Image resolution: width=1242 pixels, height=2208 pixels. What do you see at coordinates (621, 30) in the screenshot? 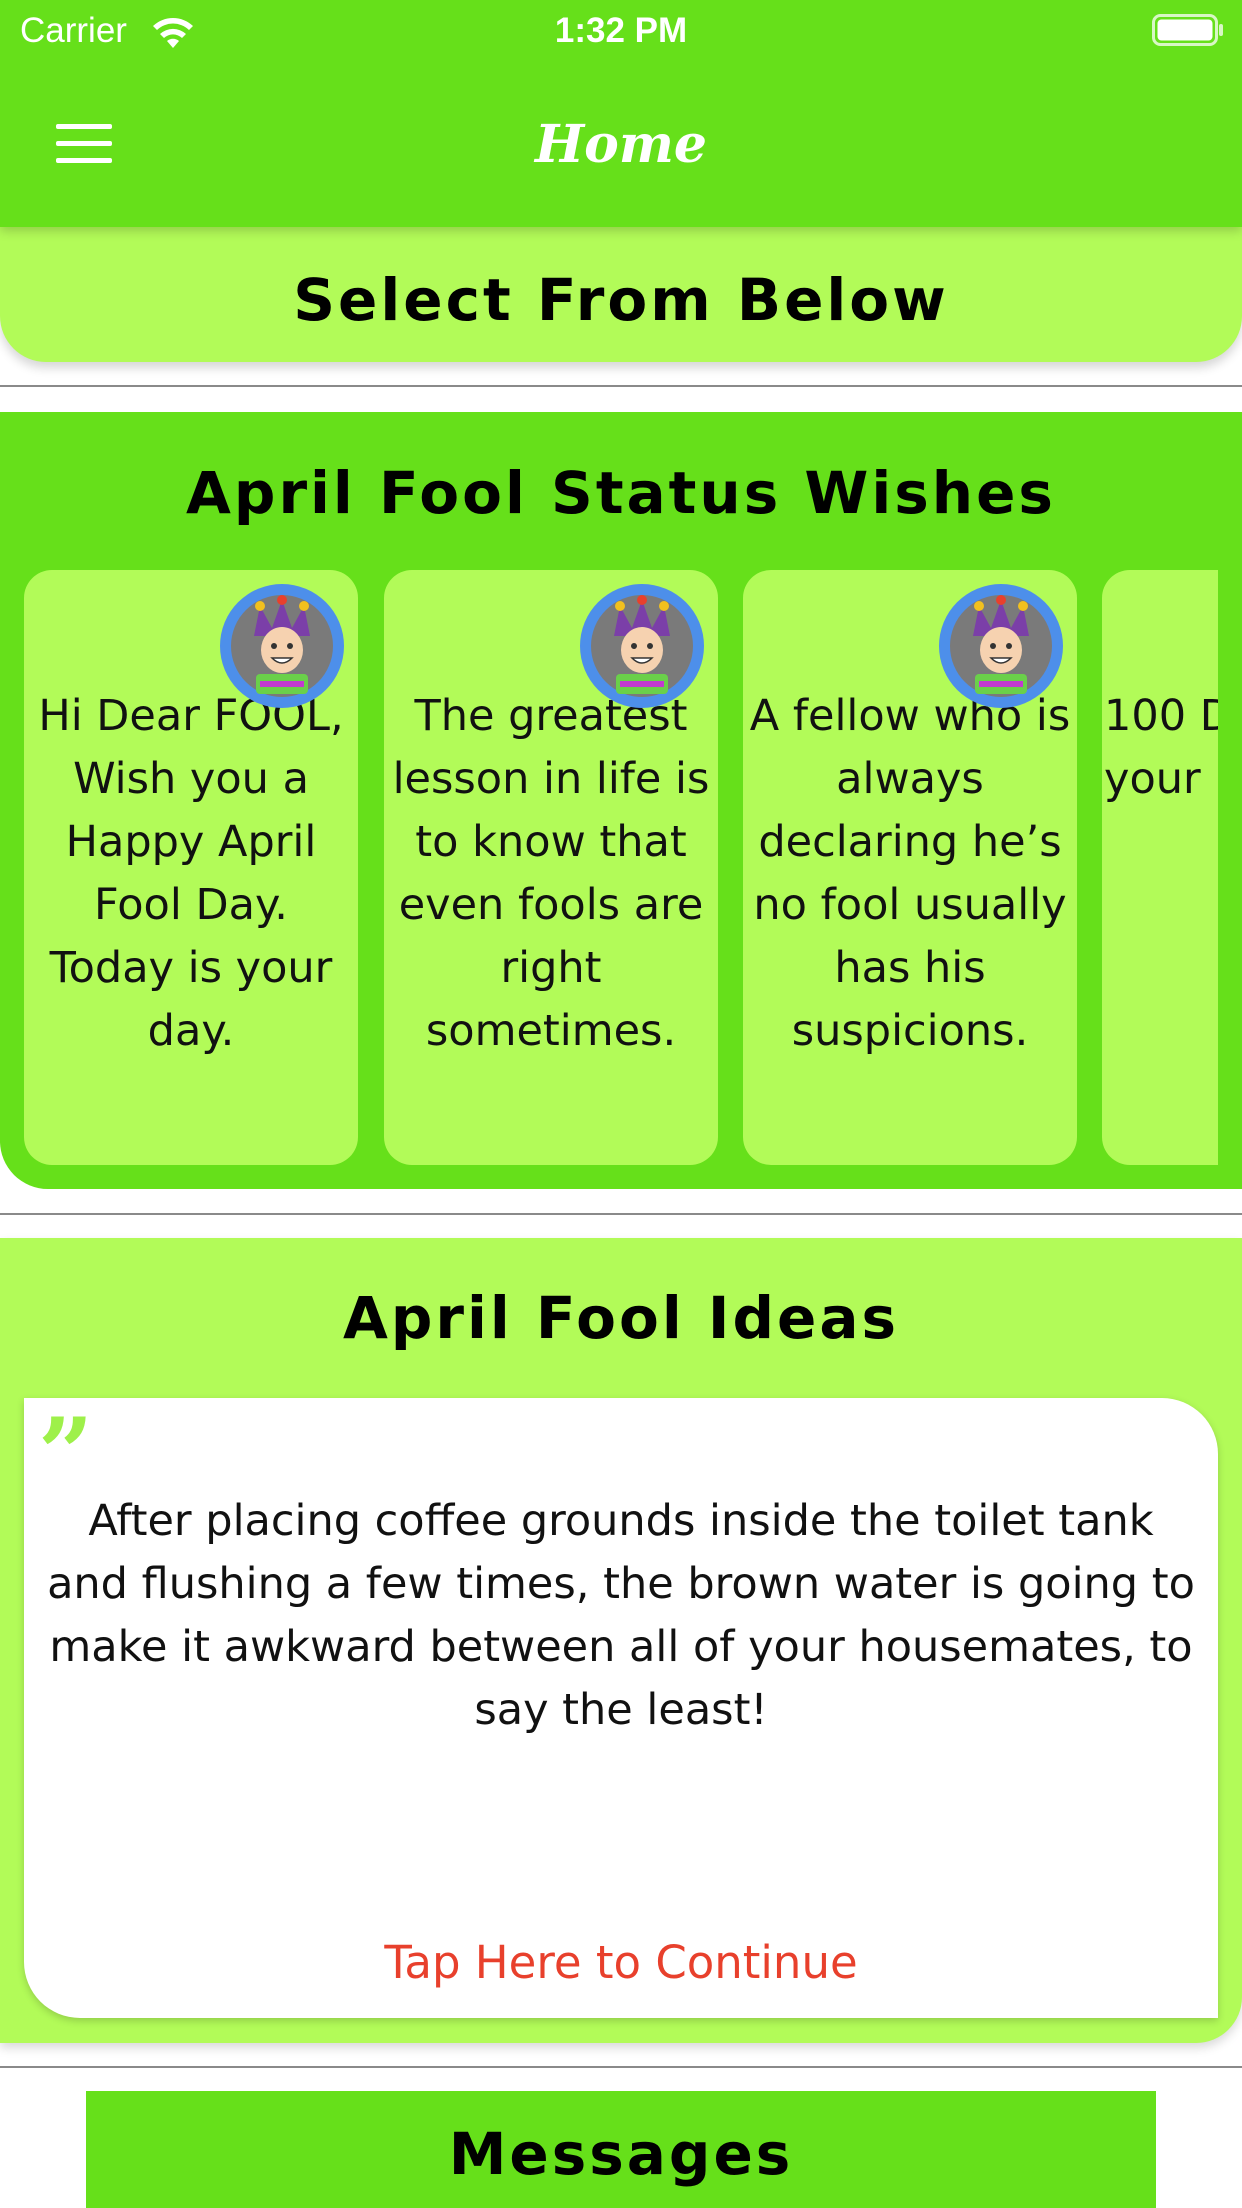
I see `status-time: 1:32 PM` at bounding box center [621, 30].